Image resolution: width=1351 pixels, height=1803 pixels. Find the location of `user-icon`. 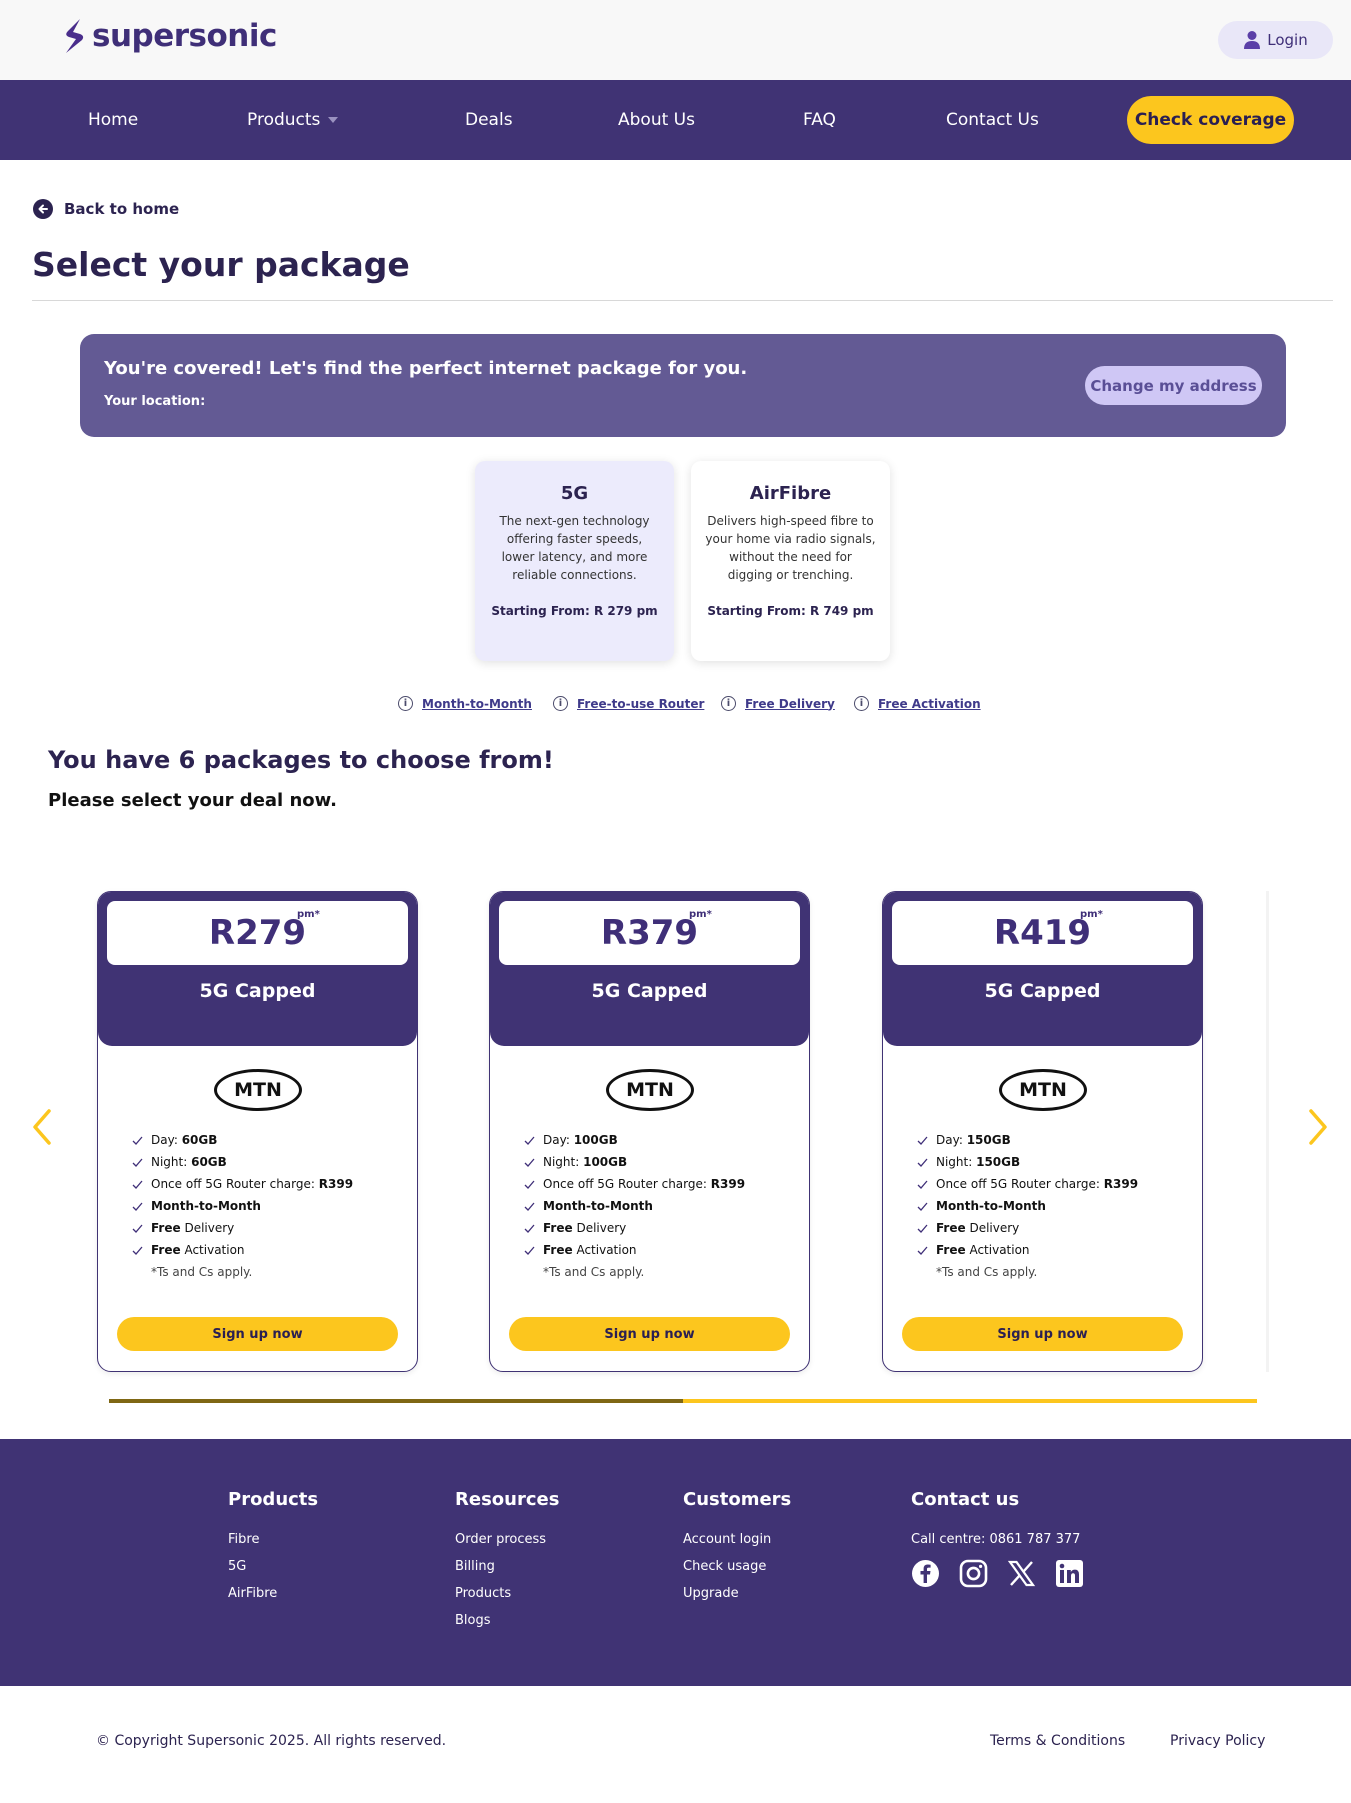

user-icon is located at coordinates (1252, 40).